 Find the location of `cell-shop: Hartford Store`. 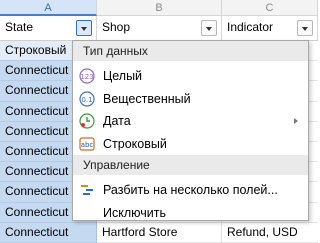

cell-shop: Hartford Store is located at coordinates (159, 232).